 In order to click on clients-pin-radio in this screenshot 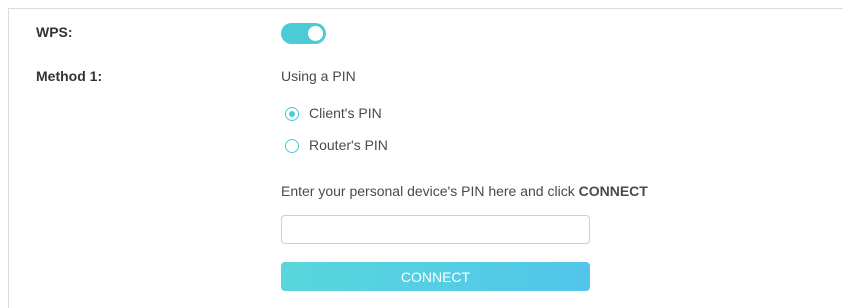, I will do `click(292, 114)`.